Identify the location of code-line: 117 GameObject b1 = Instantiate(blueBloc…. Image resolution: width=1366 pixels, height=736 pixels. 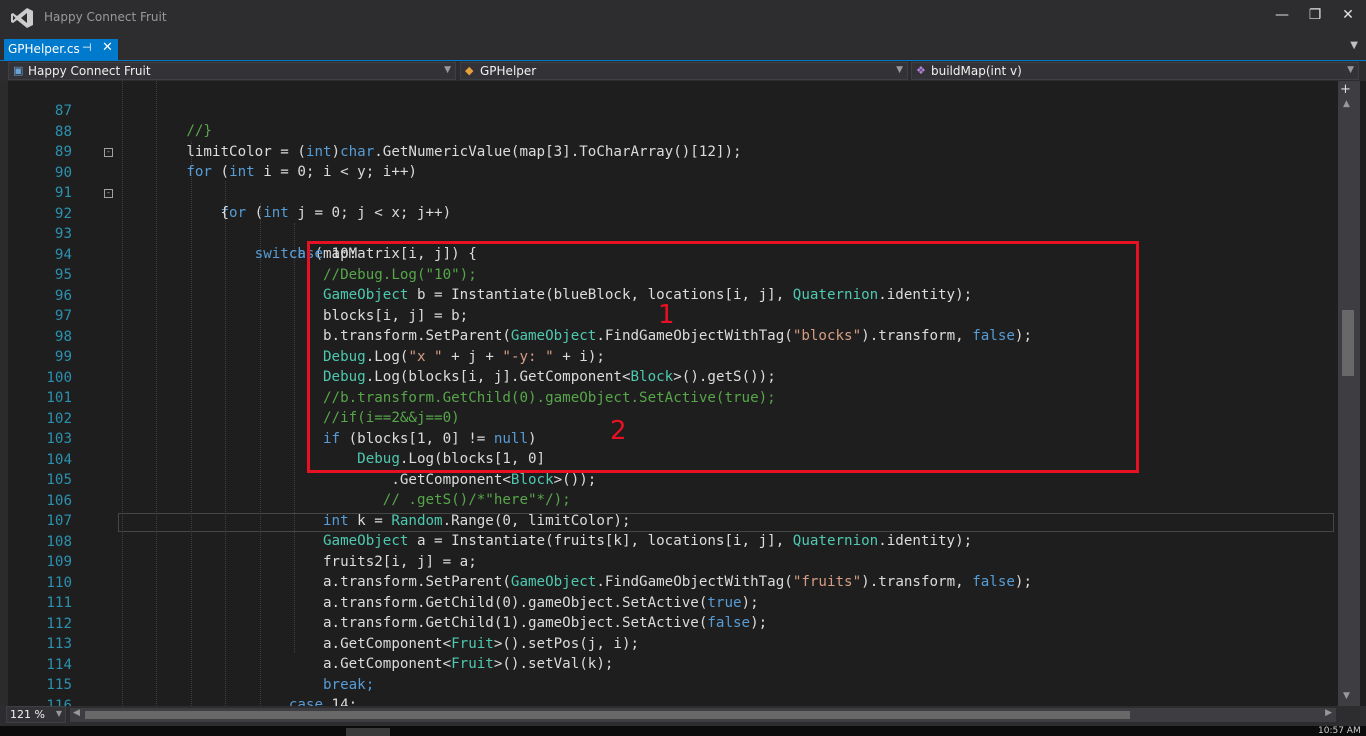
(669, 701).